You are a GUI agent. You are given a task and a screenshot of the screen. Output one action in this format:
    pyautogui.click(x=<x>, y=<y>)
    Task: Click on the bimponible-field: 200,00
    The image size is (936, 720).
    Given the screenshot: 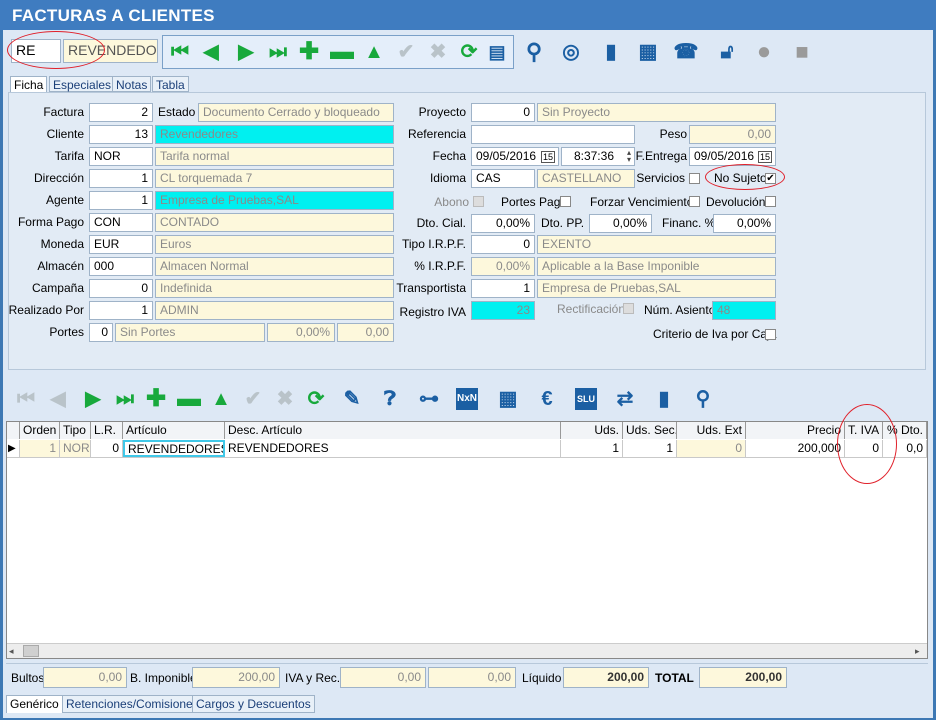 What is the action you would take?
    pyautogui.click(x=236, y=677)
    